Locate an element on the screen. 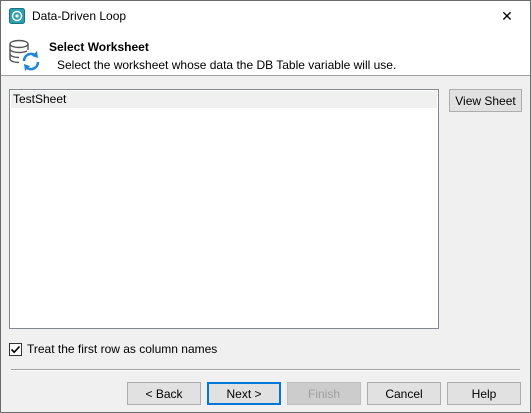  help-button: Help is located at coordinates (484, 393).